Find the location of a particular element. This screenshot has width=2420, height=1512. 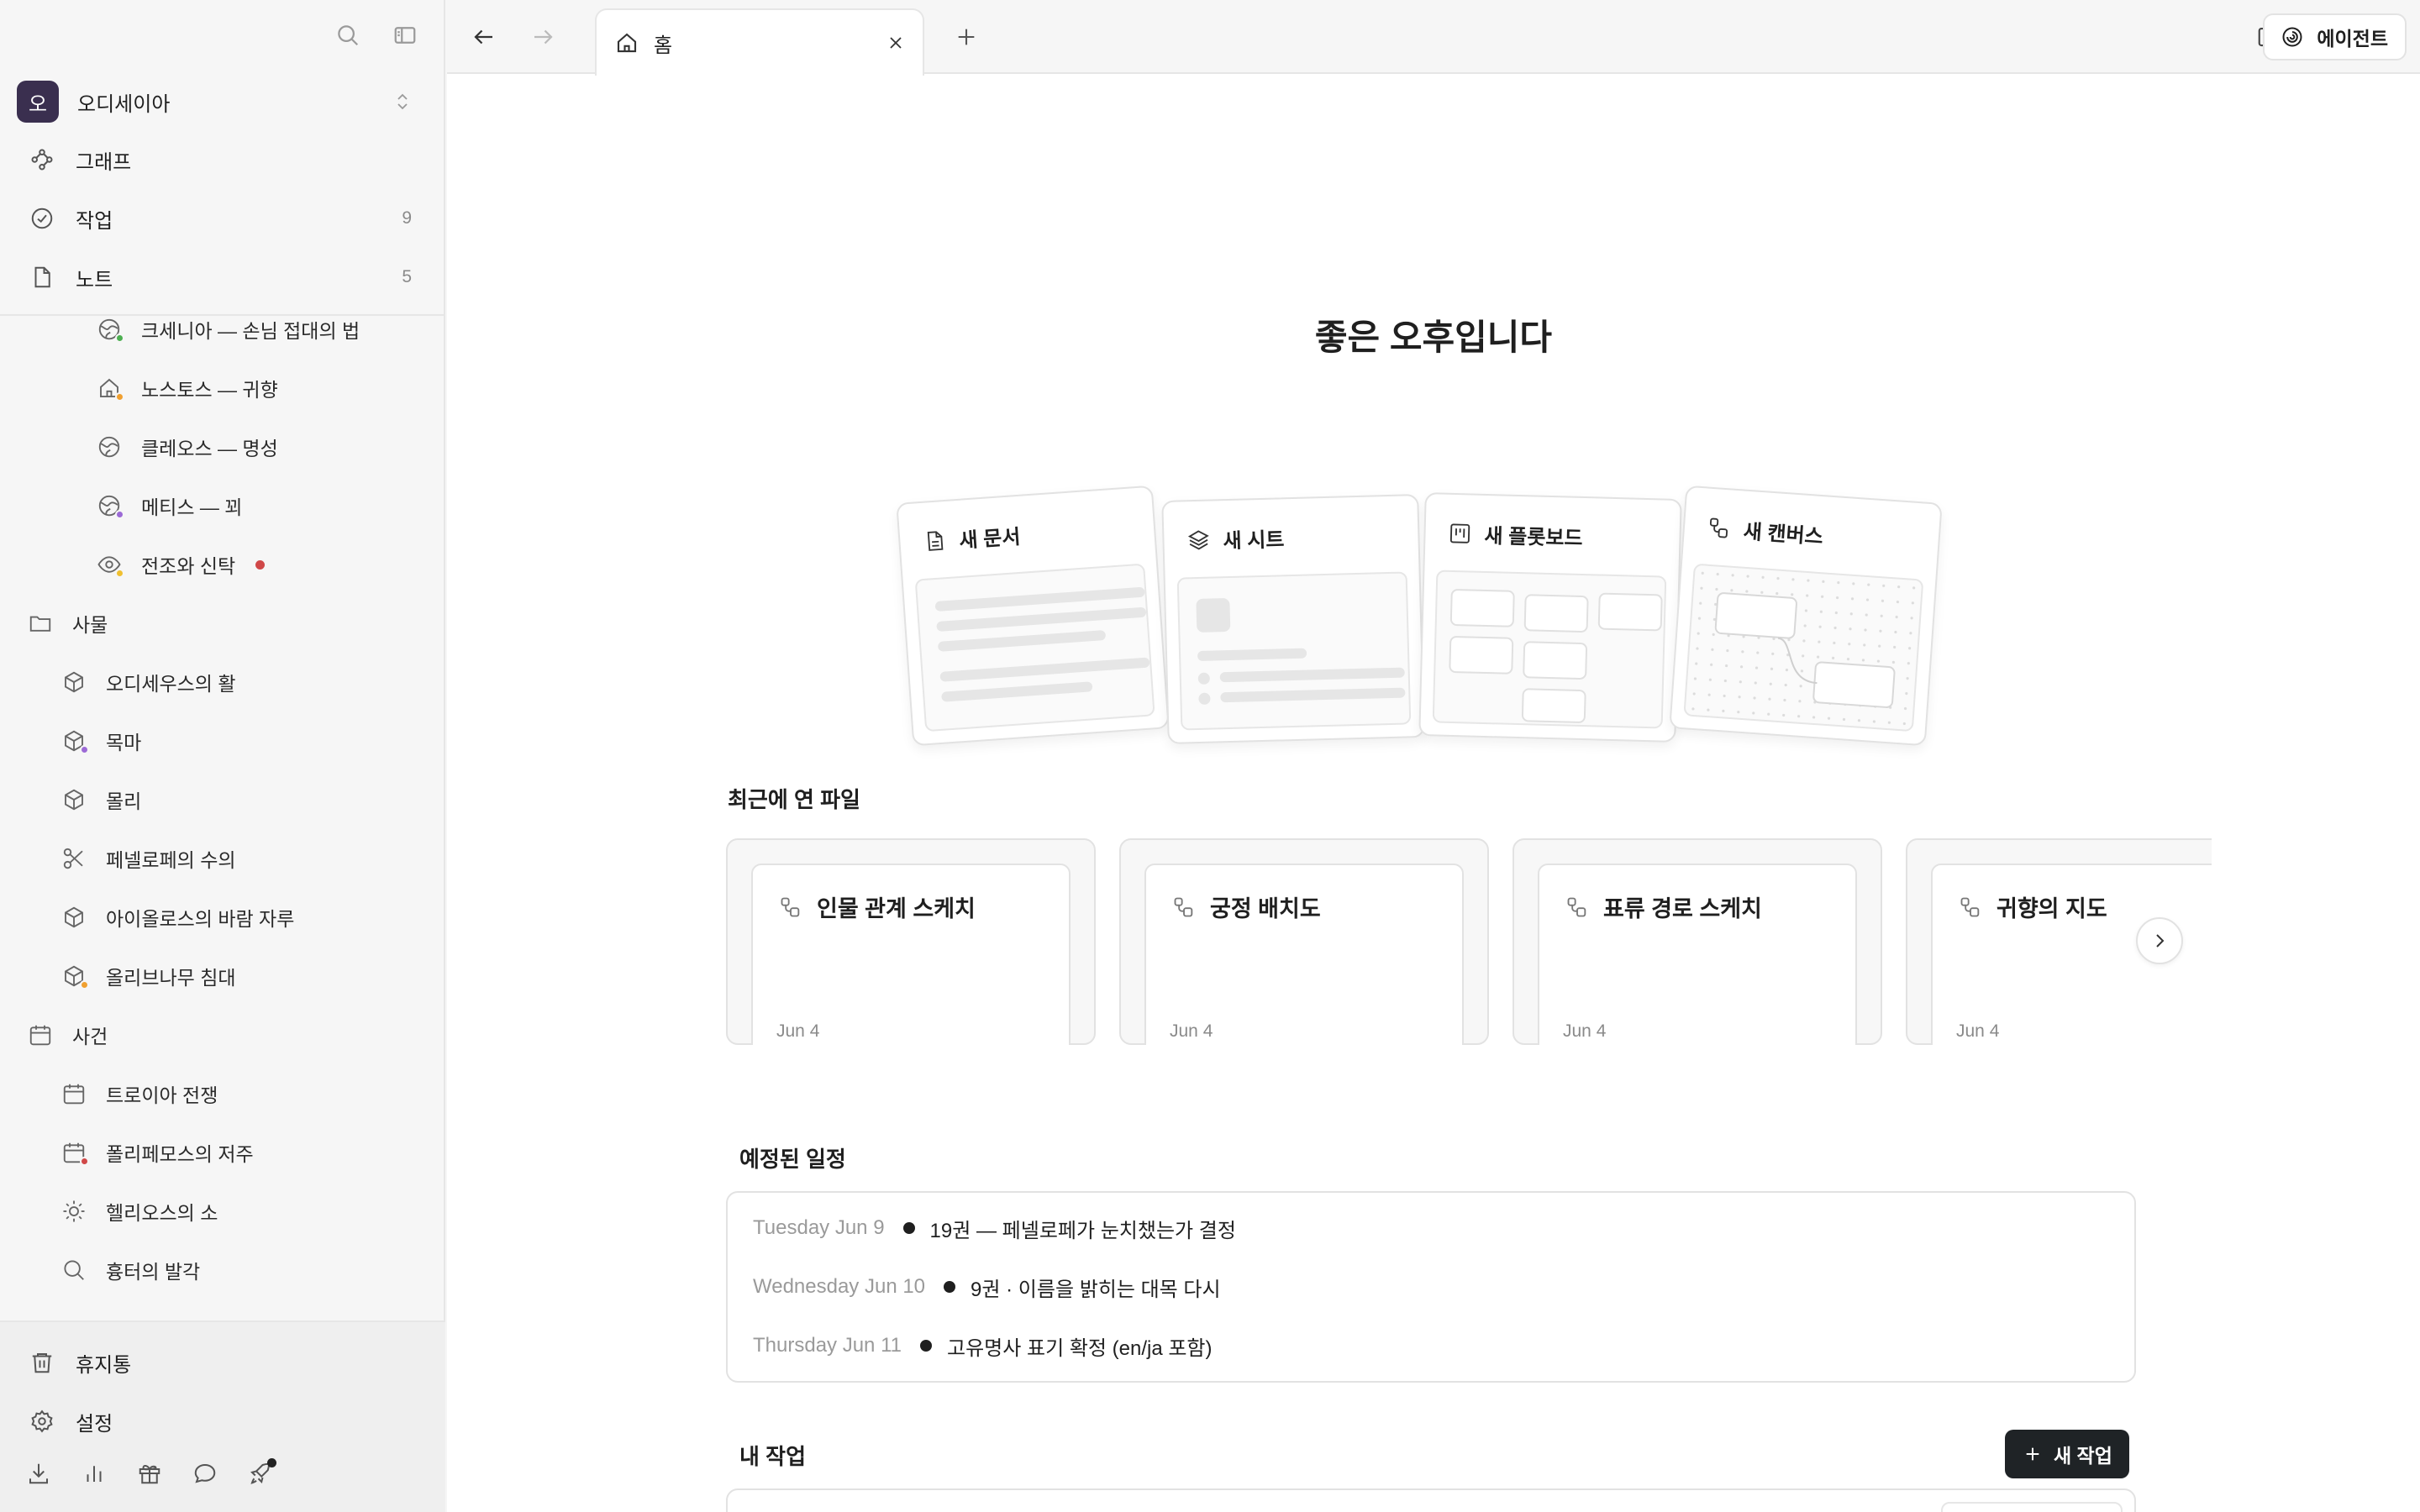

new-task-button: 새 작업 is located at coordinates (2067, 1454).